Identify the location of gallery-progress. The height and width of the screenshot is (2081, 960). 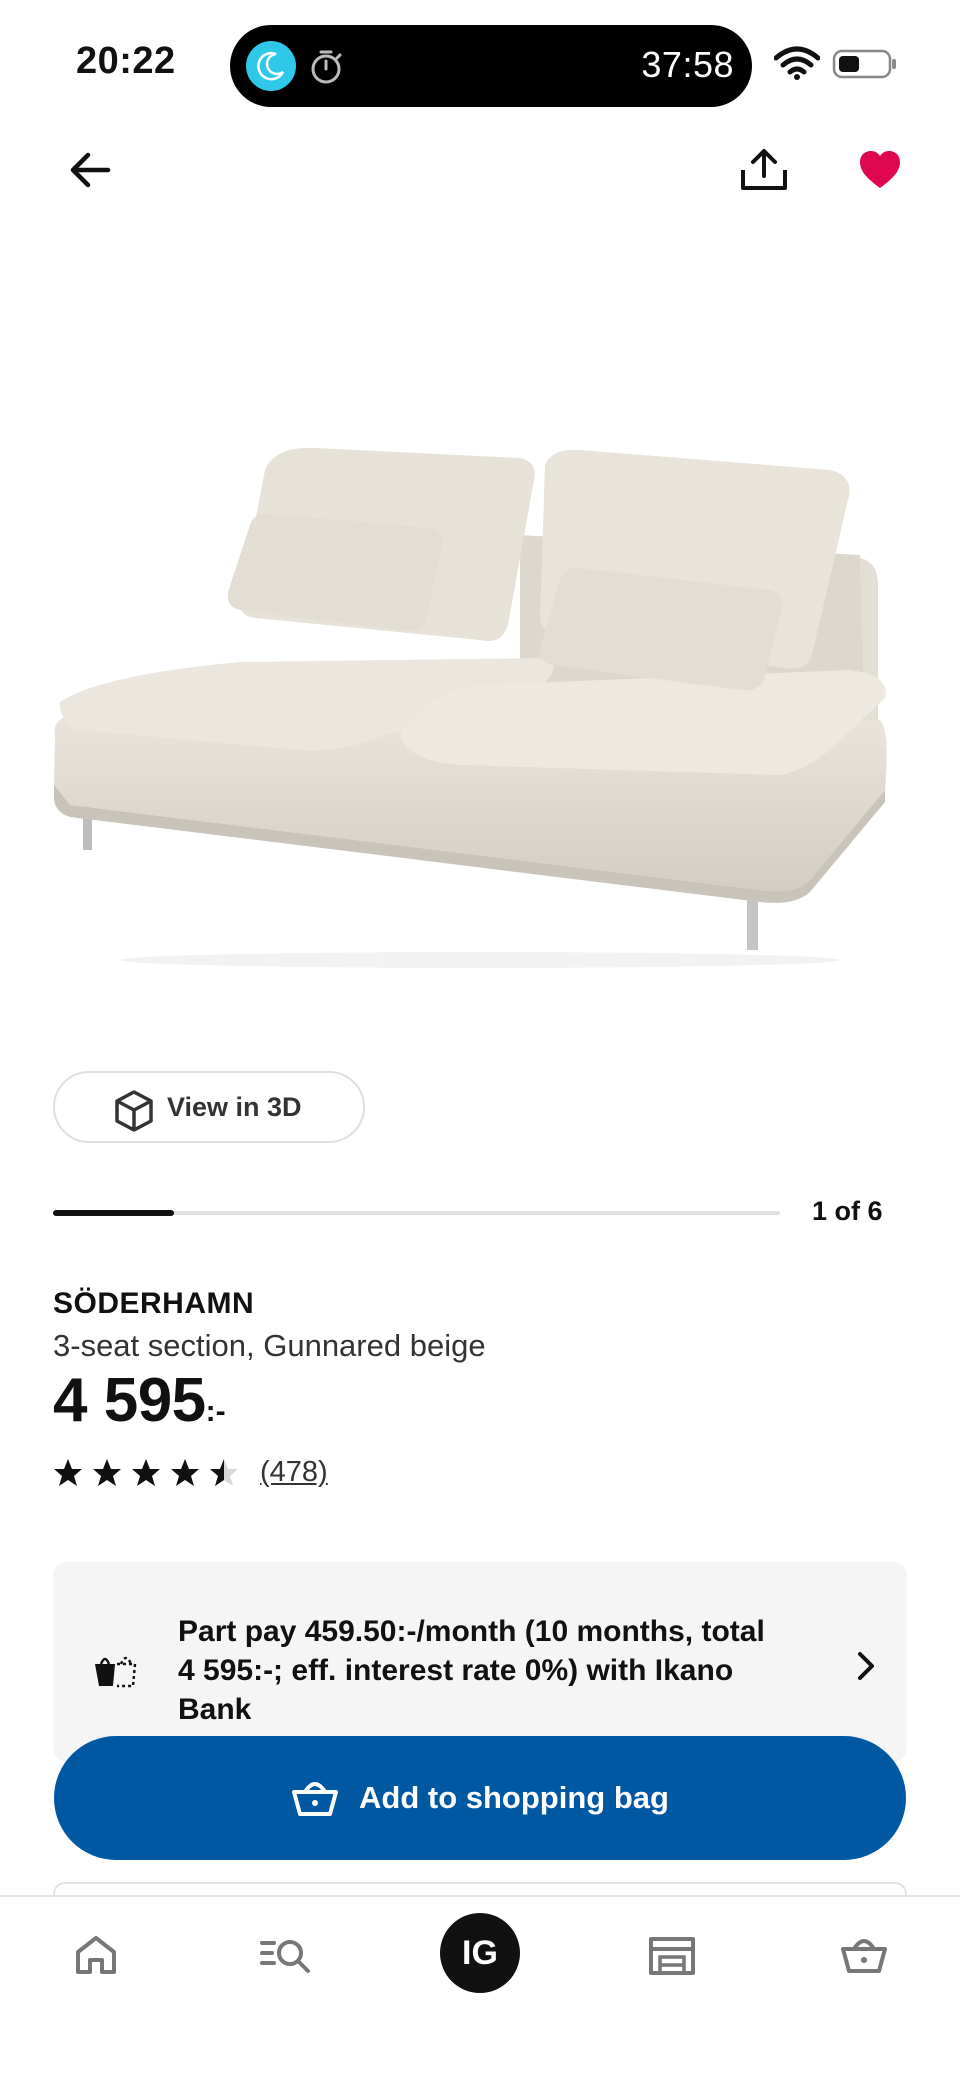
(416, 1213).